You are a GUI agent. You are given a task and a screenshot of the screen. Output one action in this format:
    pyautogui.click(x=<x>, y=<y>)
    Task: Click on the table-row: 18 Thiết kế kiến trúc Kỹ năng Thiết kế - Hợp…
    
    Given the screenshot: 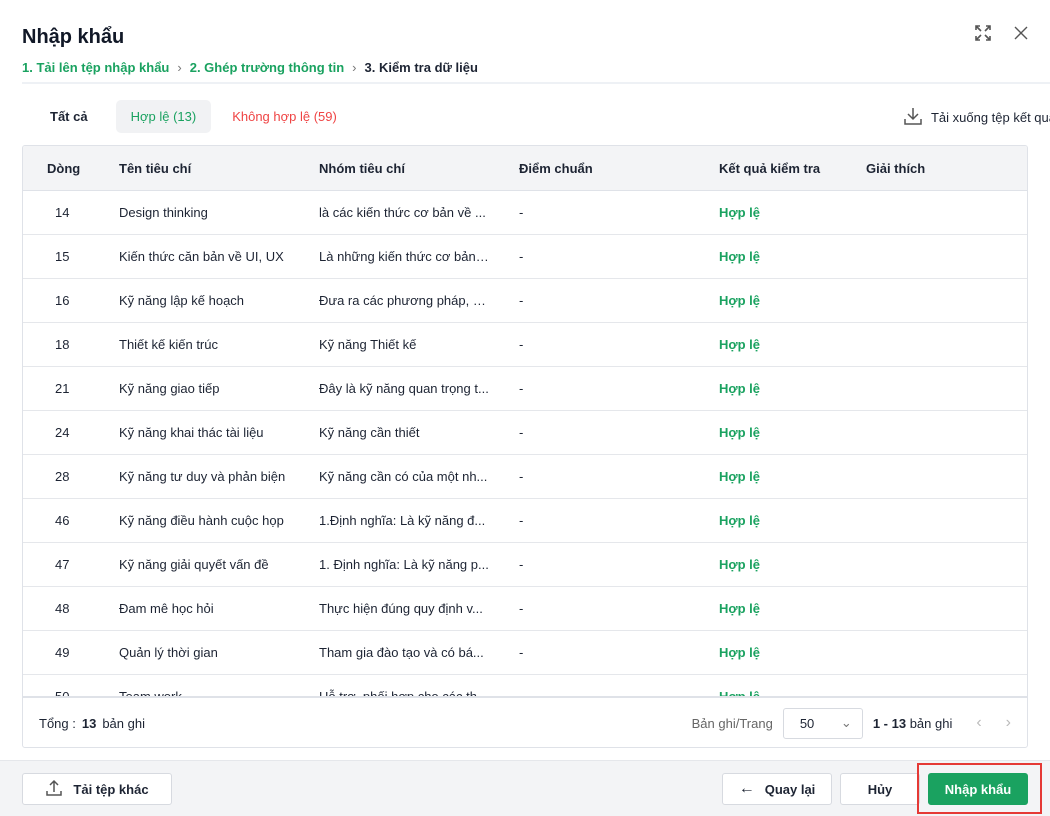 What is the action you would take?
    pyautogui.click(x=525, y=345)
    